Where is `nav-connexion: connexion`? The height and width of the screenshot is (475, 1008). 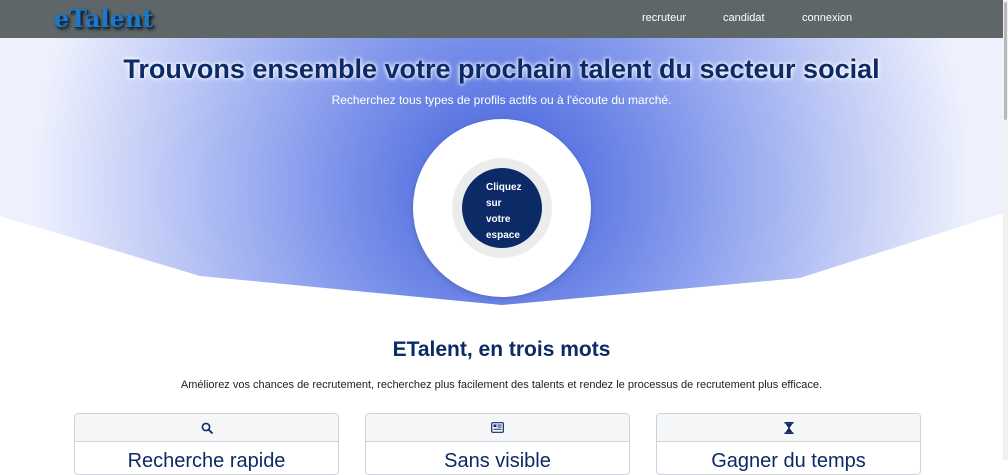 nav-connexion: connexion is located at coordinates (827, 18).